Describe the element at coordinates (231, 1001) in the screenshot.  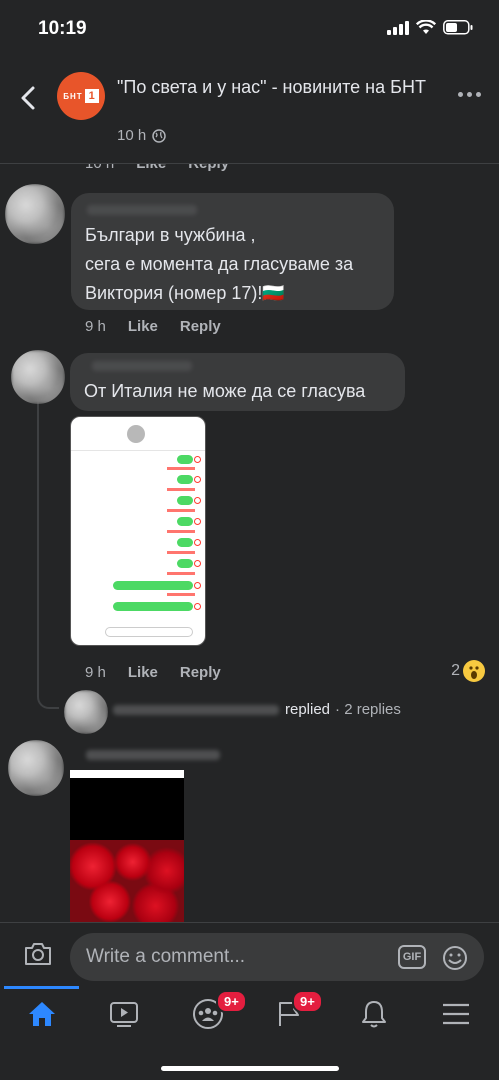
I see `groups-badge: 9+` at that location.